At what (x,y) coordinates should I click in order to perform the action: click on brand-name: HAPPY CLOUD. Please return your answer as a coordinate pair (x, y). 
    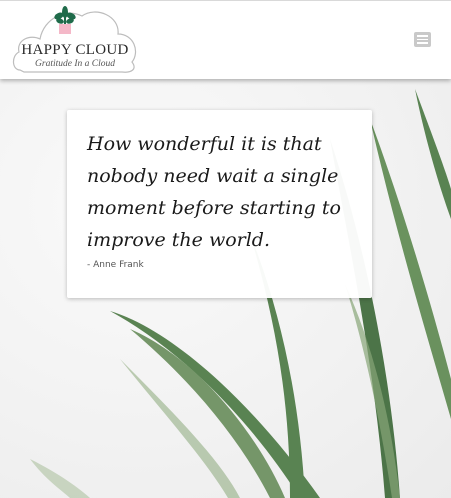
    Looking at the image, I should click on (75, 50).